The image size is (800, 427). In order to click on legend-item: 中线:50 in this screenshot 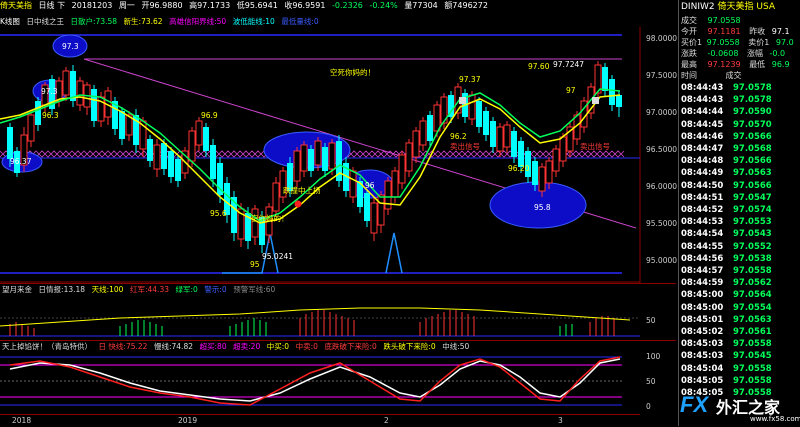, I will do `click(456, 346)`.